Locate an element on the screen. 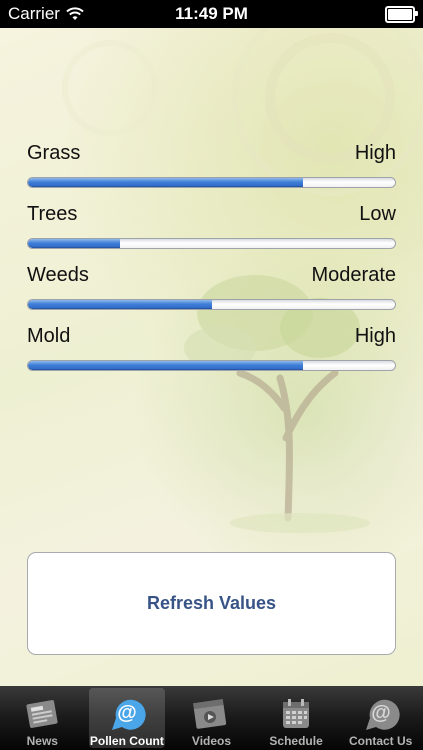  pollen-level-label: Moderate is located at coordinates (354, 275).